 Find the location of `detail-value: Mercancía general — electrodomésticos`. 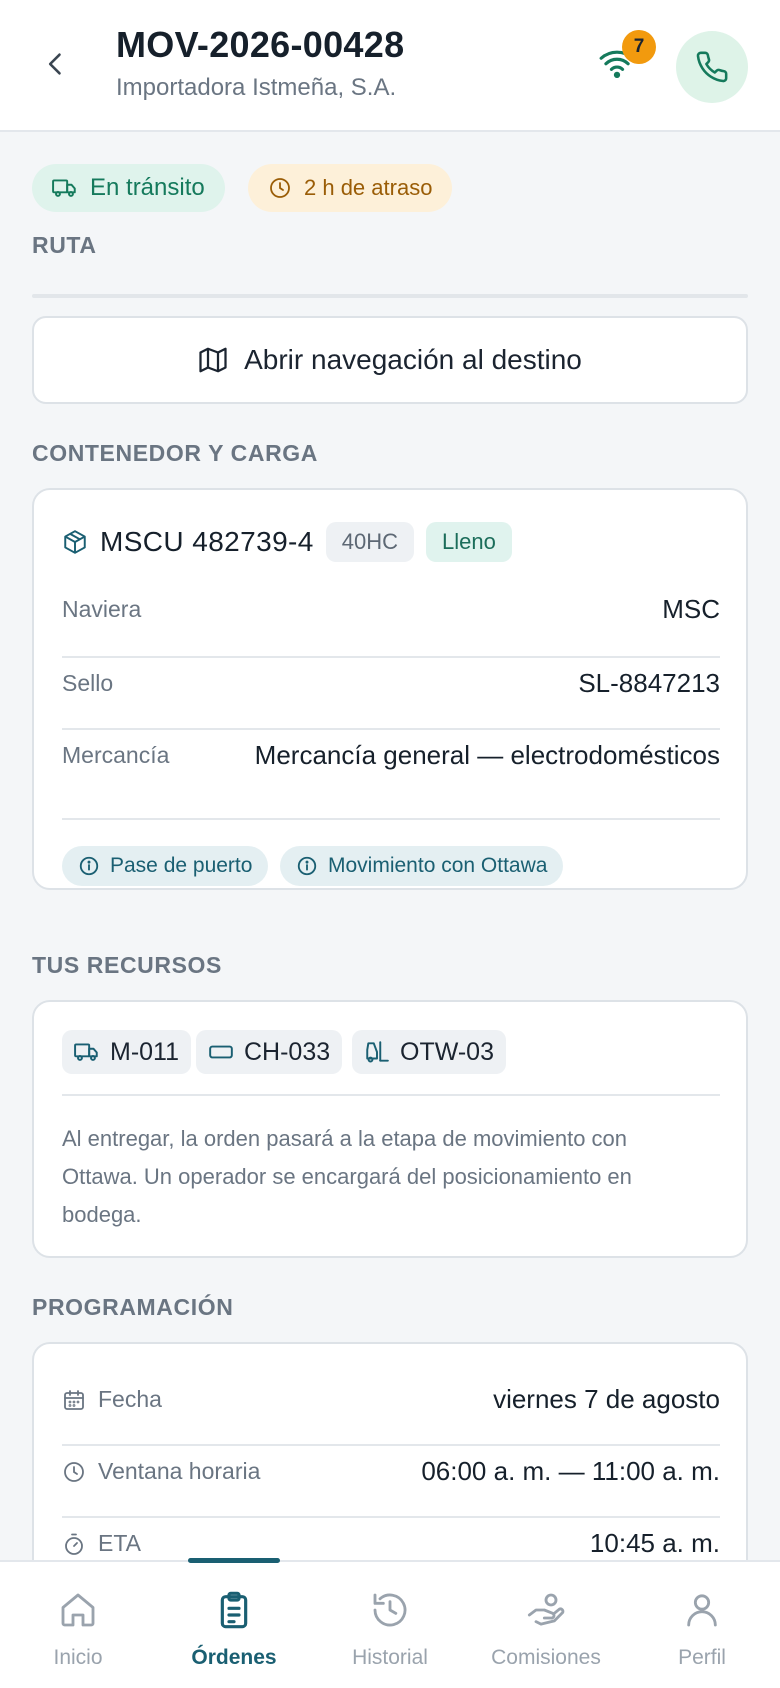

detail-value: Mercancía general — electrodomésticos is located at coordinates (487, 755).